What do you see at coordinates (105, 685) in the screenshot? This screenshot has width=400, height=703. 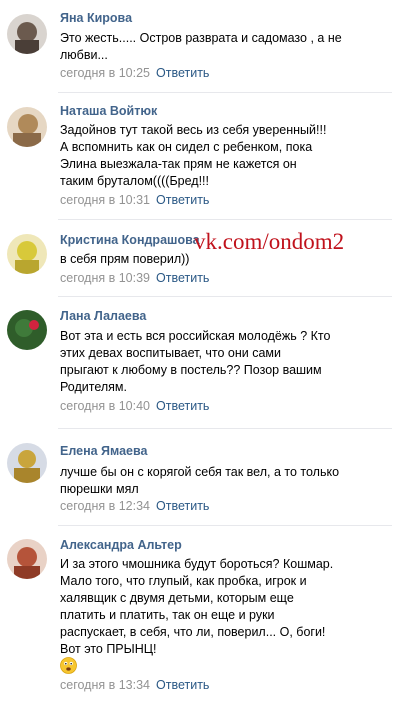 I see `comment-time: сегодня в 13:34` at bounding box center [105, 685].